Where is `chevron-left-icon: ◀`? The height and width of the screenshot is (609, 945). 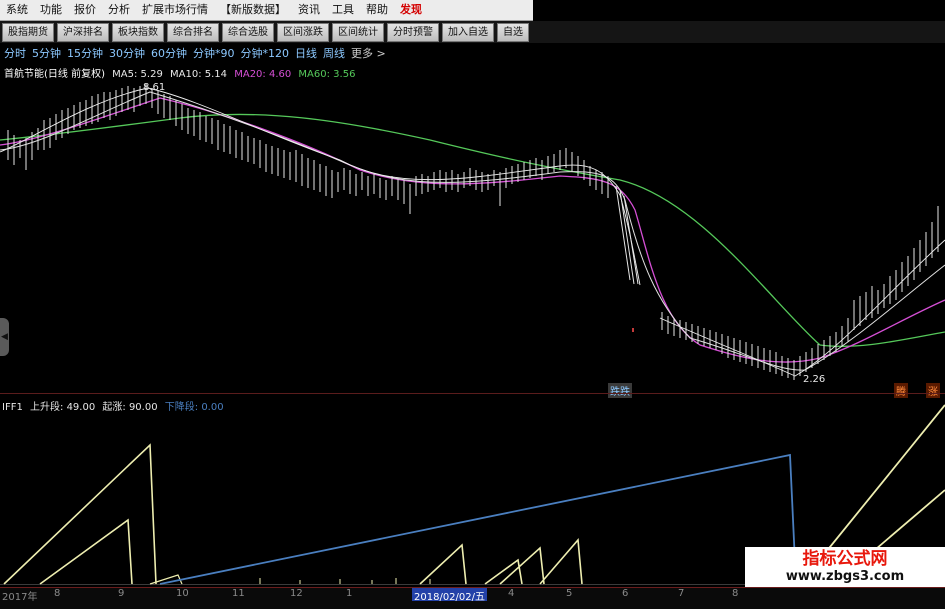 chevron-left-icon: ◀ is located at coordinates (4, 337).